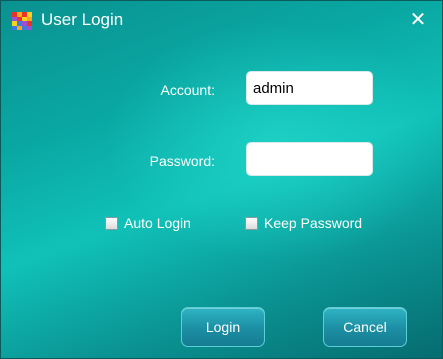 The width and height of the screenshot is (443, 359). Describe the element at coordinates (309, 88) in the screenshot. I see `account-input` at that location.